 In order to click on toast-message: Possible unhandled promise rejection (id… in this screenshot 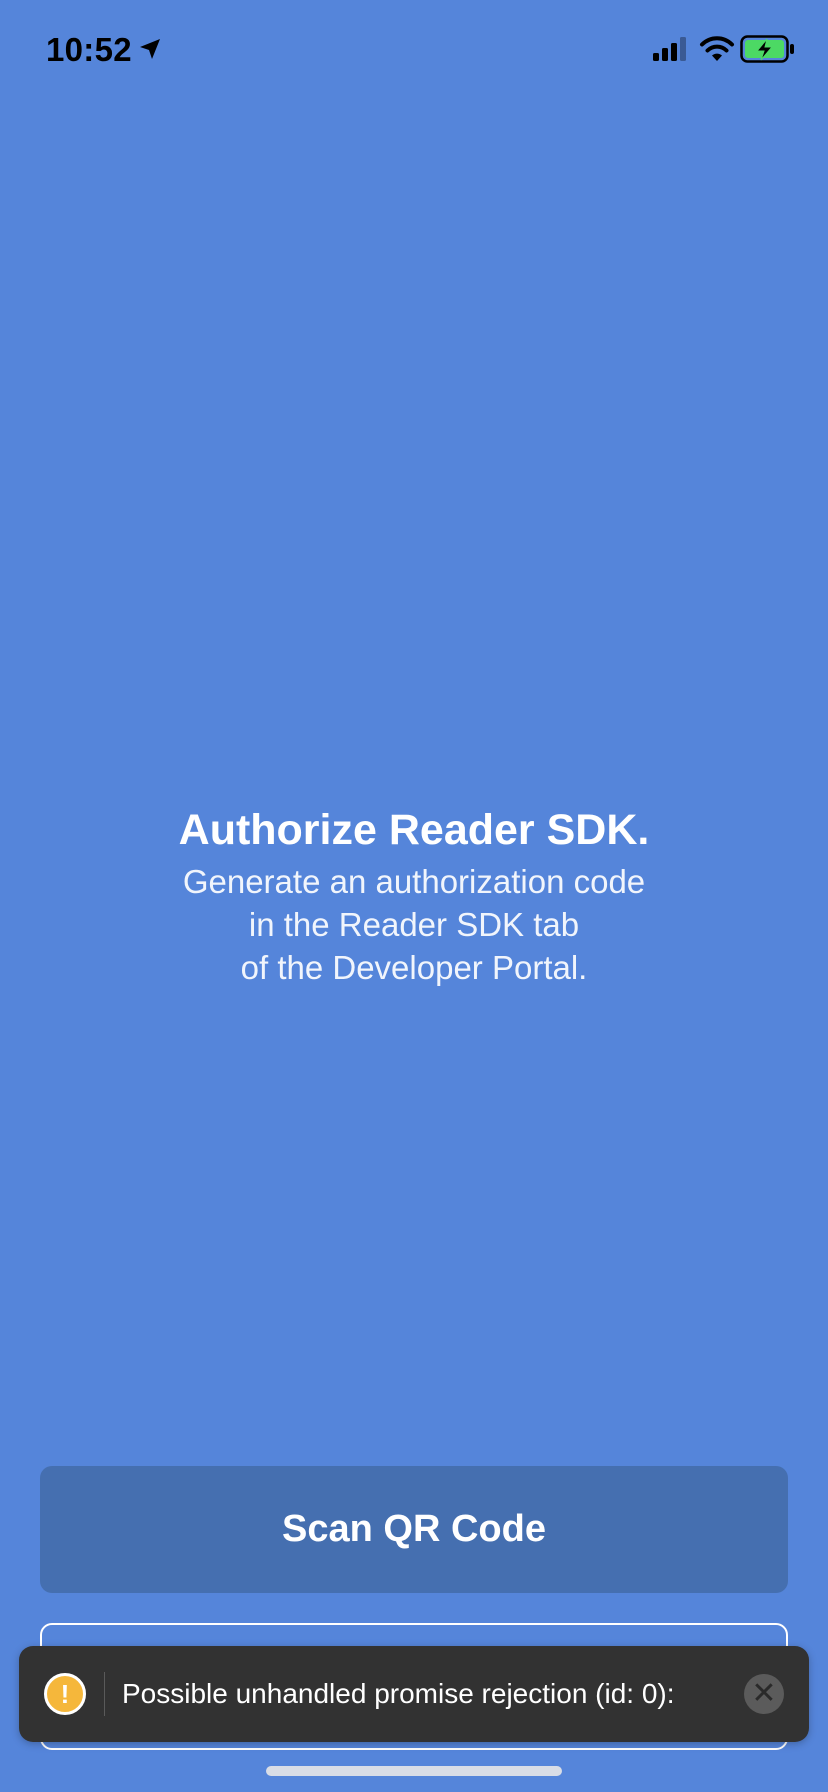, I will do `click(398, 1694)`.